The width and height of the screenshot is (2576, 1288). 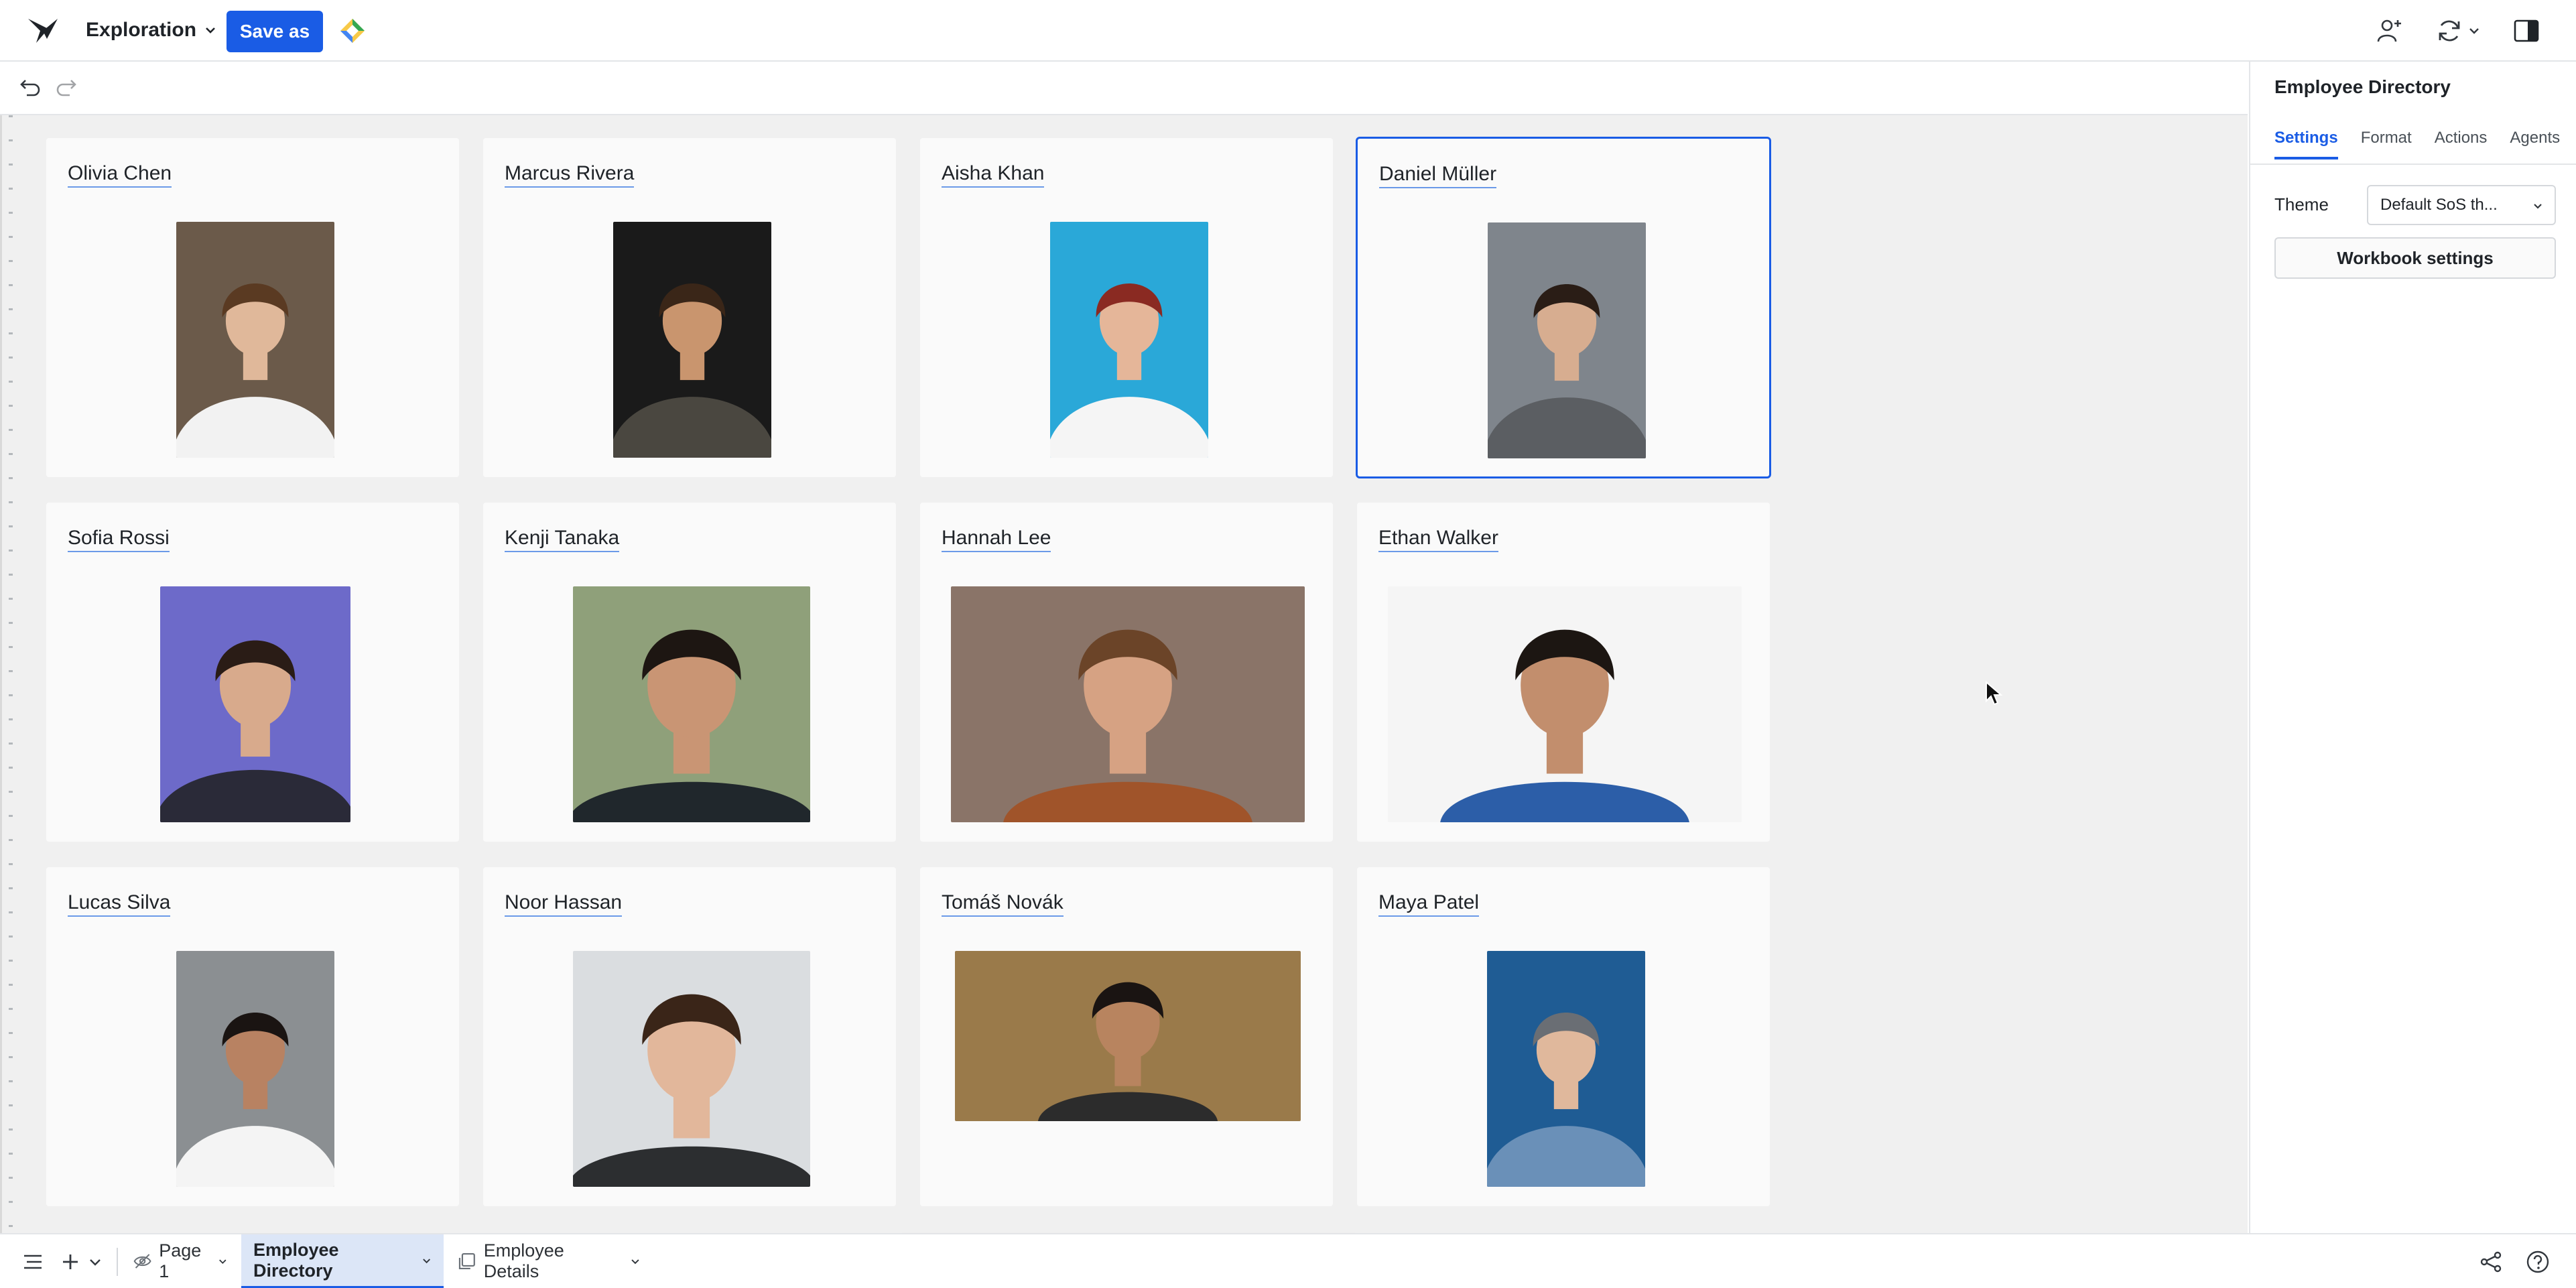 I want to click on employee-card: Noor Hassan, so click(x=689, y=1037).